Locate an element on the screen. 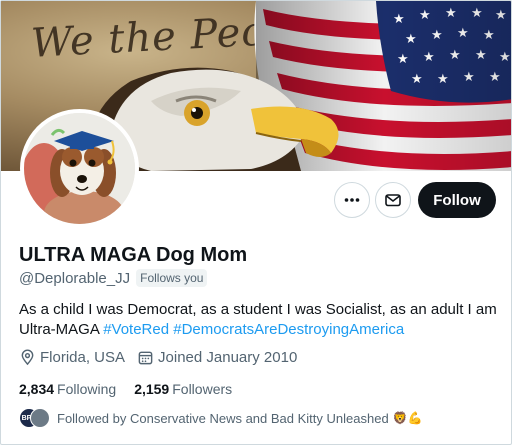 This screenshot has height=445, width=512. following-link: 2,834 Following is located at coordinates (67, 389).